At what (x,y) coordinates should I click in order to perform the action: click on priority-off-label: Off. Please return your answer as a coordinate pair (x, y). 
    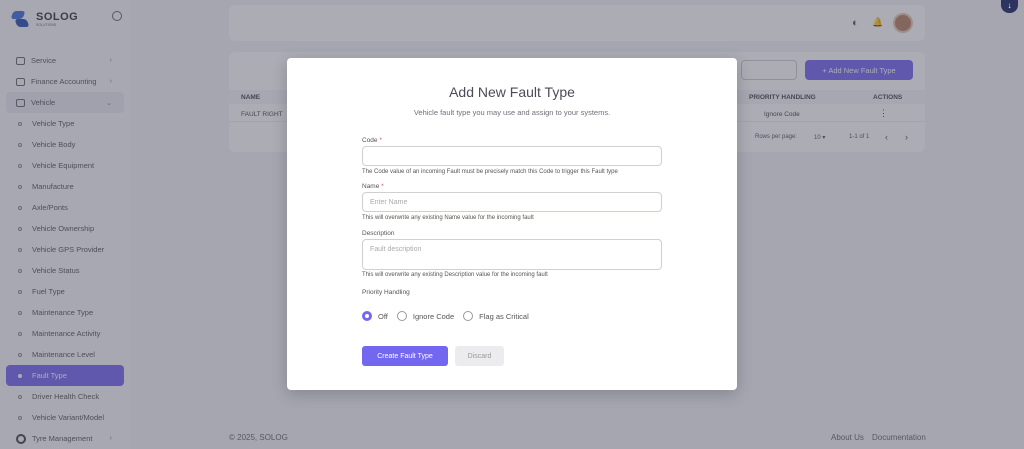
    Looking at the image, I should click on (383, 316).